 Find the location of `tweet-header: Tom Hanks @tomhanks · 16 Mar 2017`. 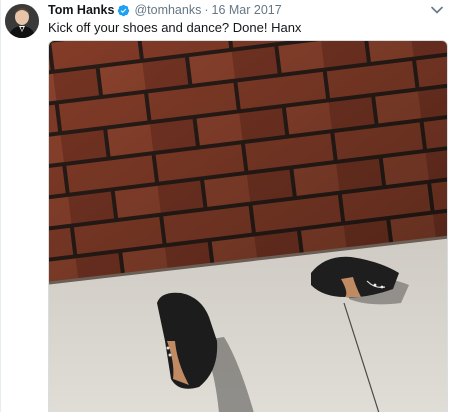

tweet-header: Tom Hanks @tomhanks · 16 Mar 2017 is located at coordinates (165, 10).